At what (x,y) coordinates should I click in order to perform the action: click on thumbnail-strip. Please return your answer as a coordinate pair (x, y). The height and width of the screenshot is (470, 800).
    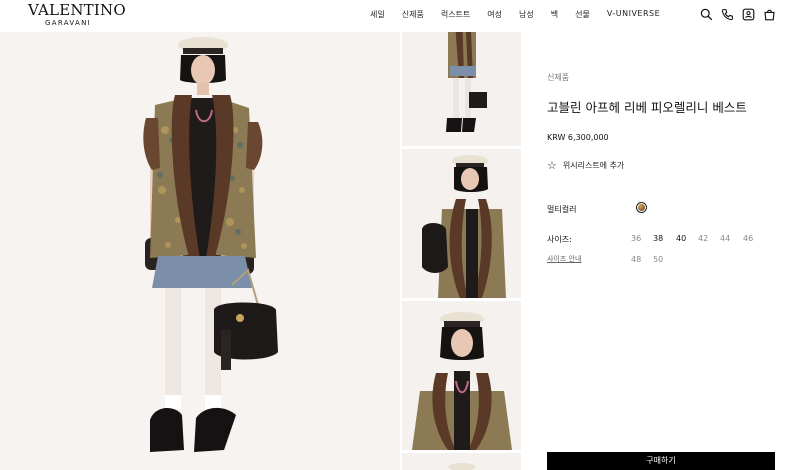
    Looking at the image, I should click on (461, 235).